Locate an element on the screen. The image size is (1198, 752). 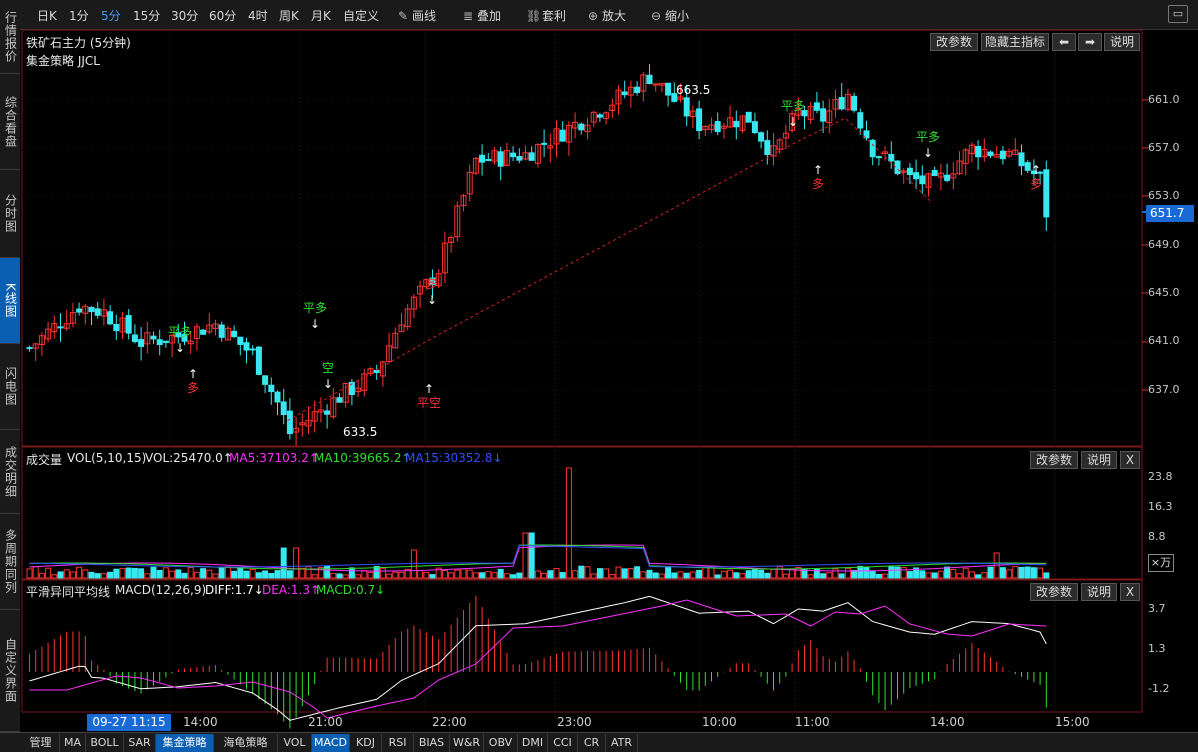
volume-ma5: MA5:37103.2↑ is located at coordinates (274, 458).